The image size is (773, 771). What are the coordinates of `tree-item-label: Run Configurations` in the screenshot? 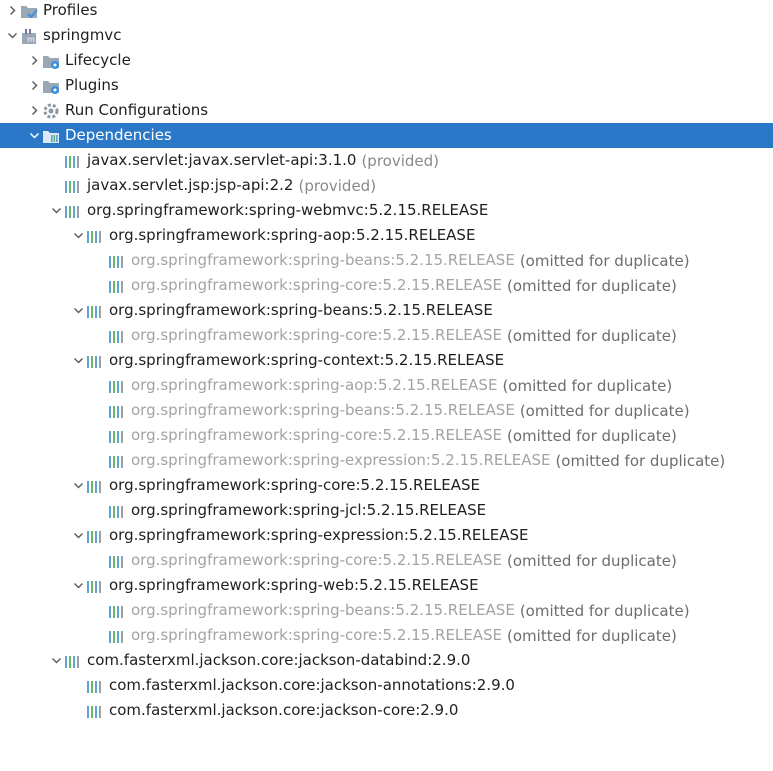 It's located at (137, 110).